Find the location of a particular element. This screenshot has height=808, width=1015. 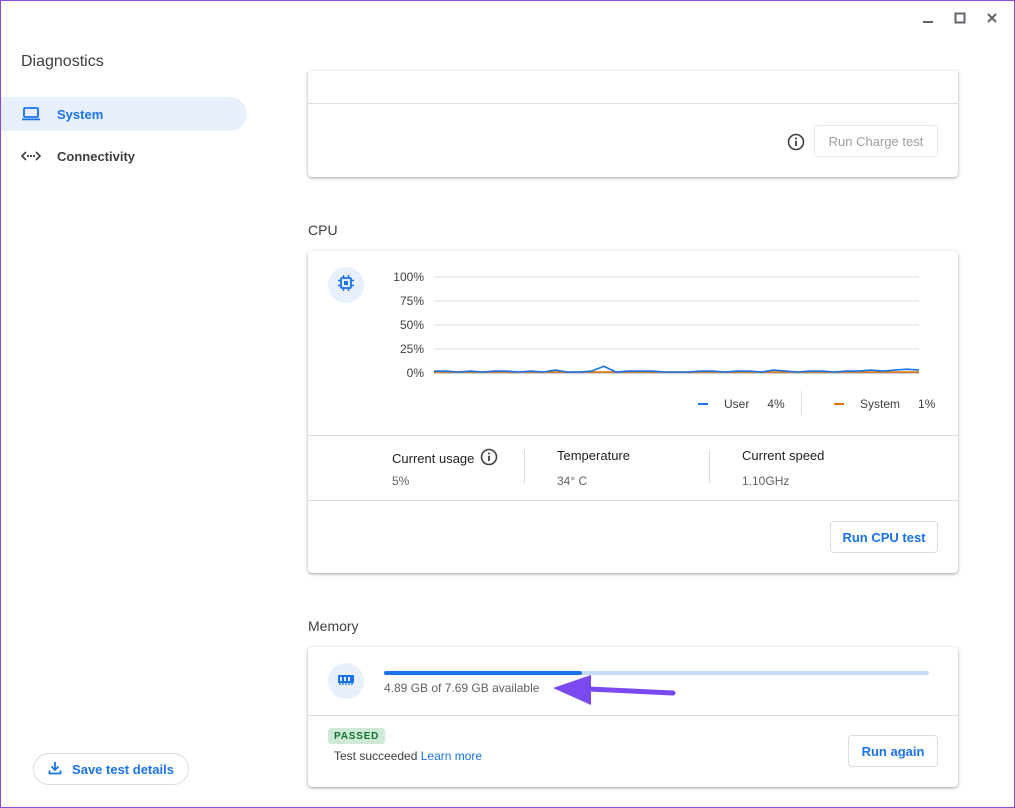

current-speed-label: Current speed is located at coordinates (783, 455).